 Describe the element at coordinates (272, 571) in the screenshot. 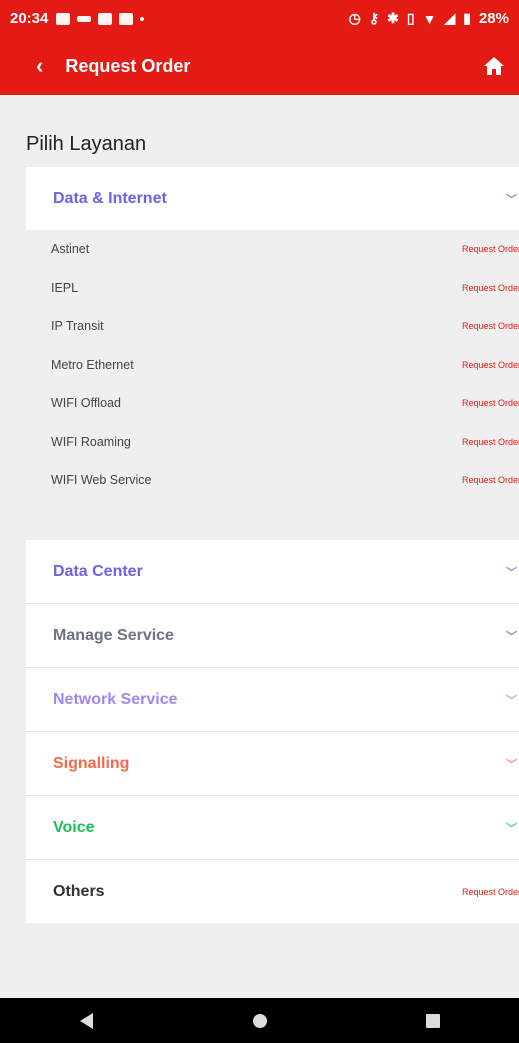

I see `category-data-center: Data Center ﹀` at that location.